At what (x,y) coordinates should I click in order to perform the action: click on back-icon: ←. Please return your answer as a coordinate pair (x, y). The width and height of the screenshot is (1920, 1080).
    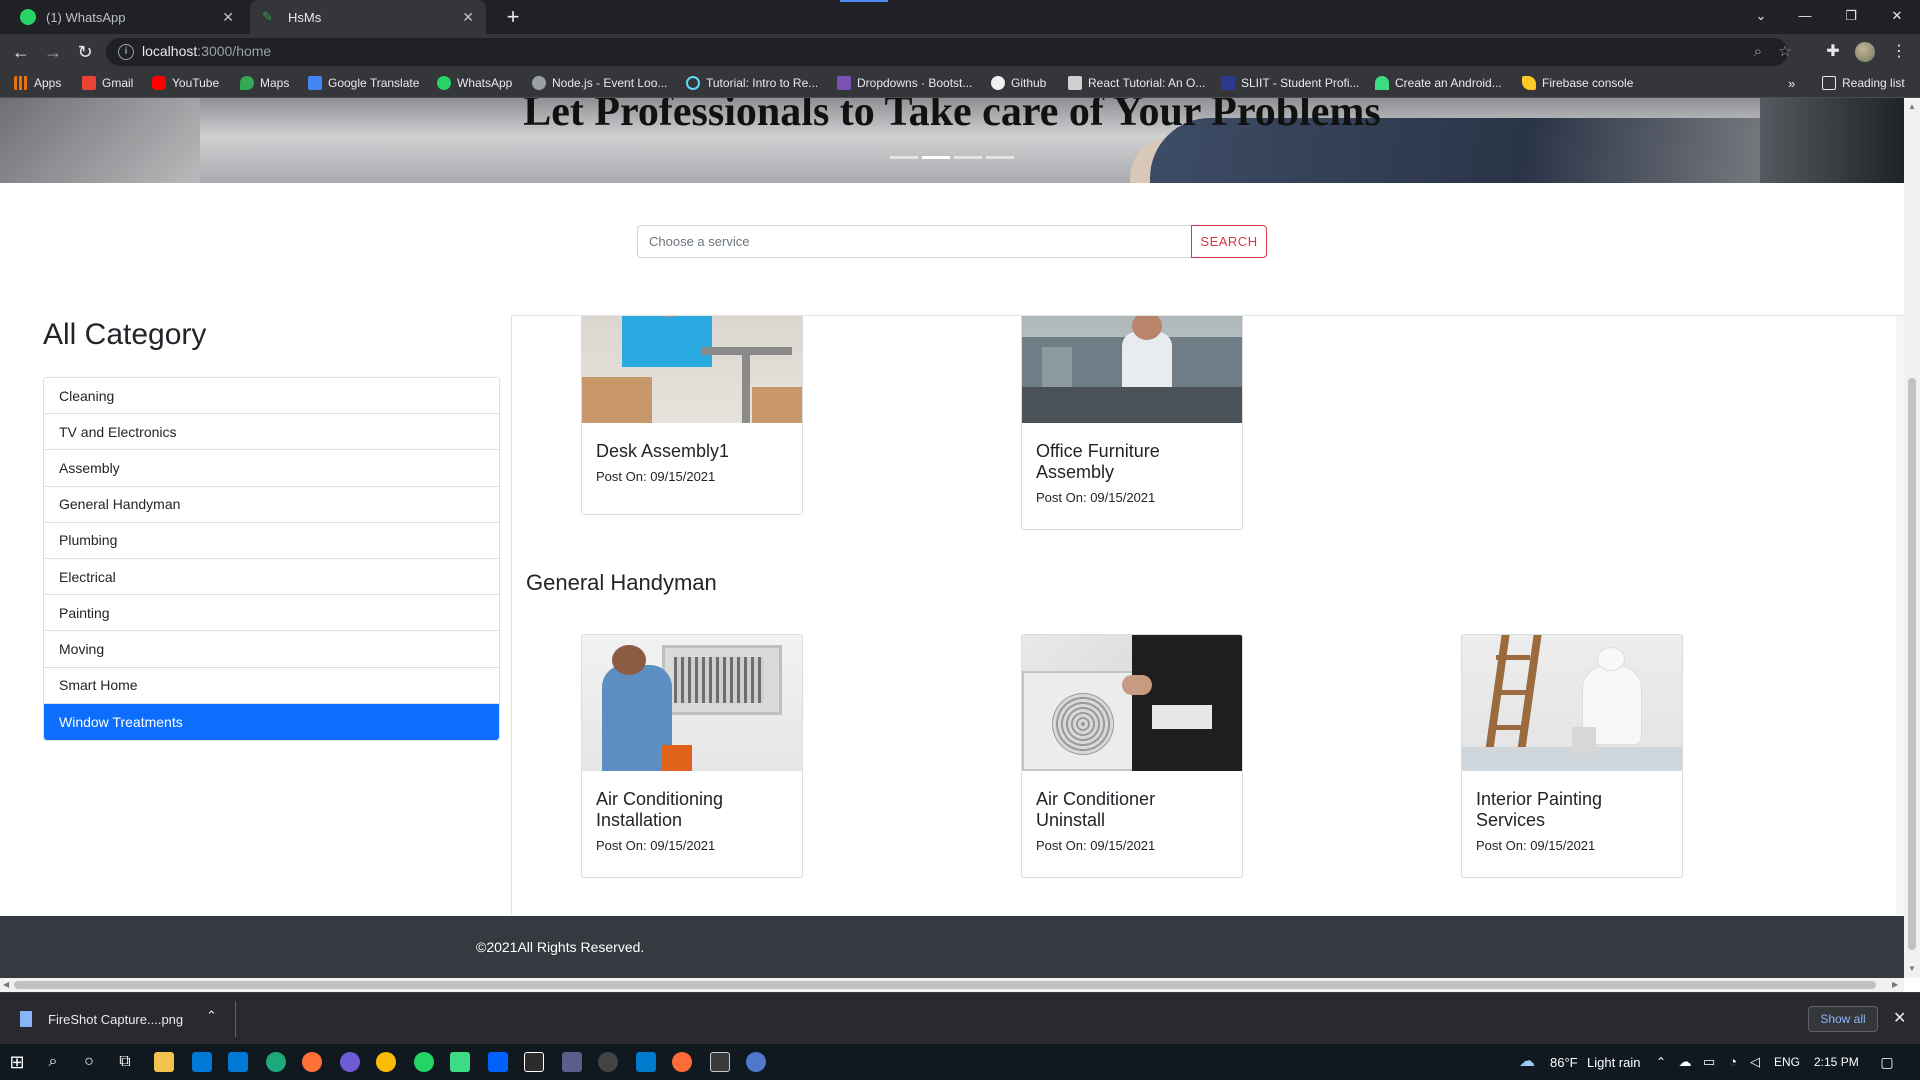
    Looking at the image, I should click on (21, 52).